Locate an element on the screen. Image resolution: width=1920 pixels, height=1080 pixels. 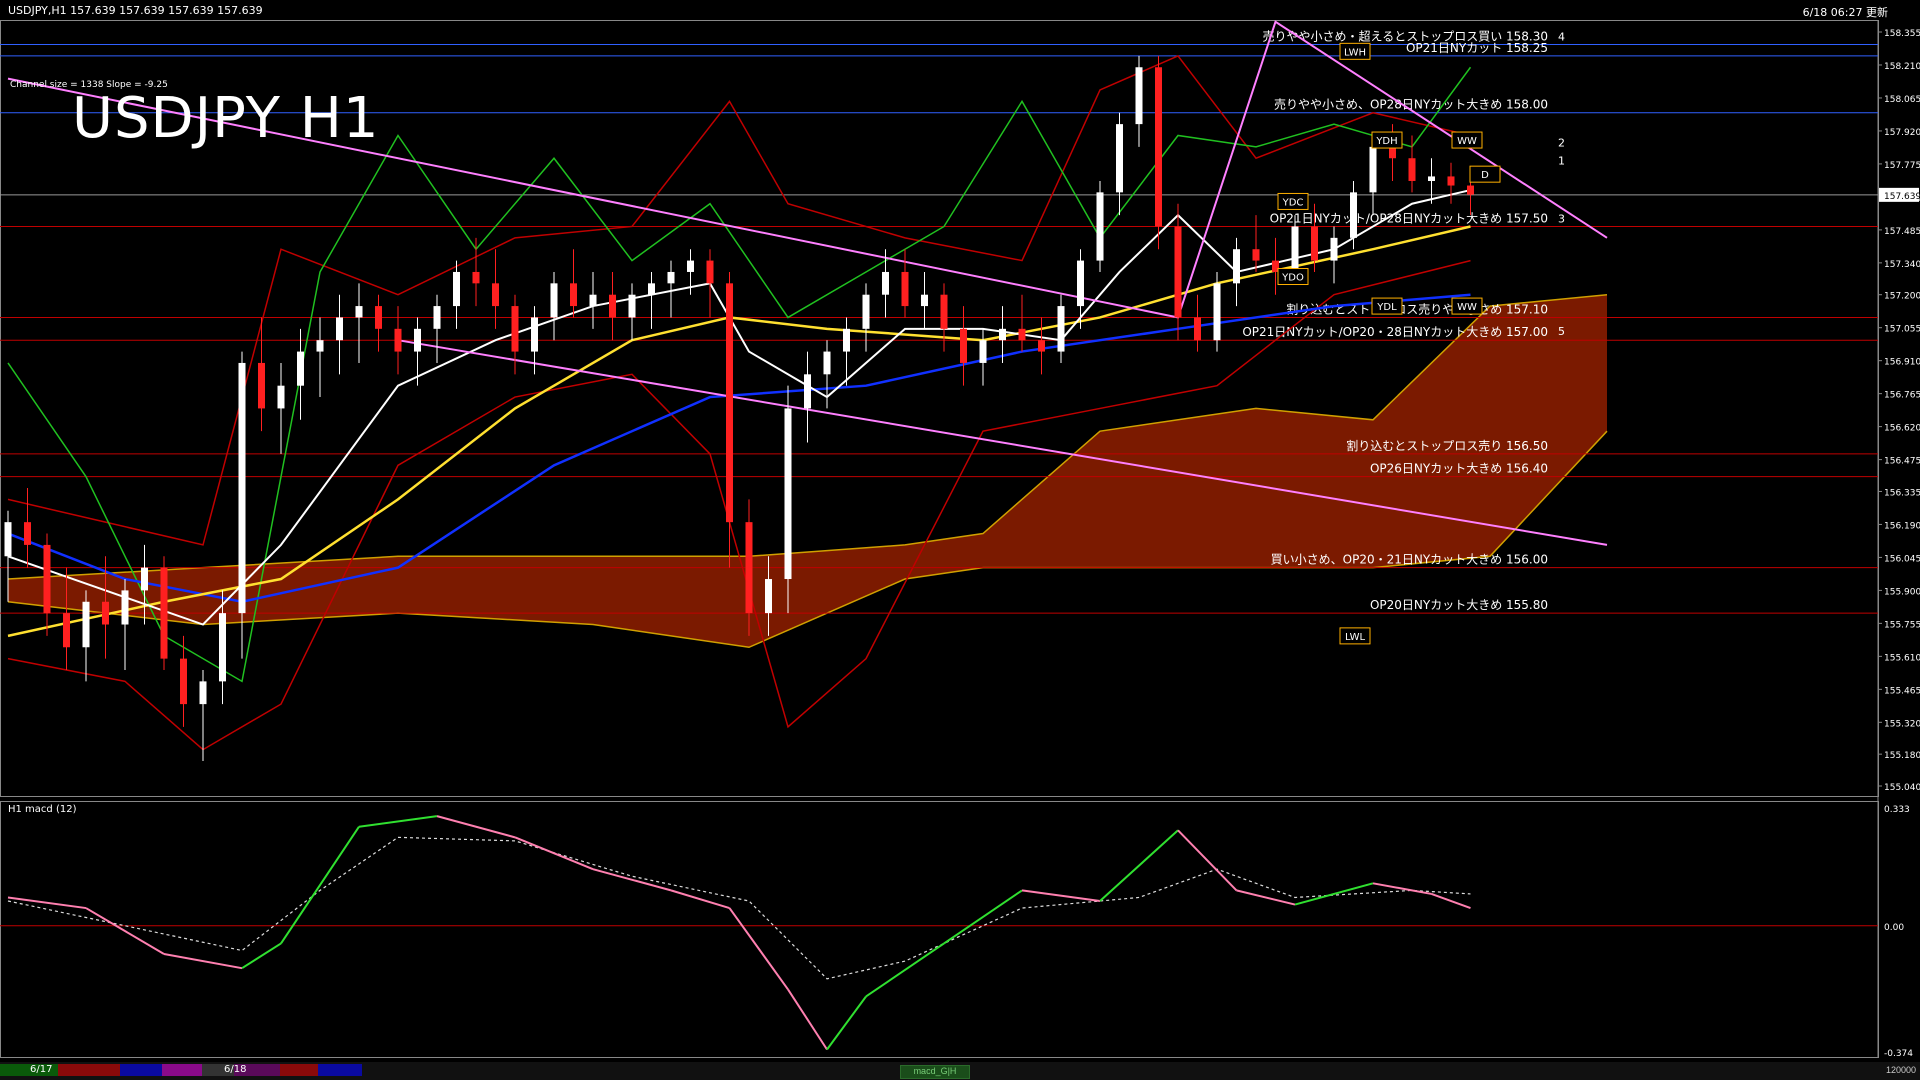
level-label: 割り込むとストップロス売り 156.50 is located at coordinates (1447, 445).